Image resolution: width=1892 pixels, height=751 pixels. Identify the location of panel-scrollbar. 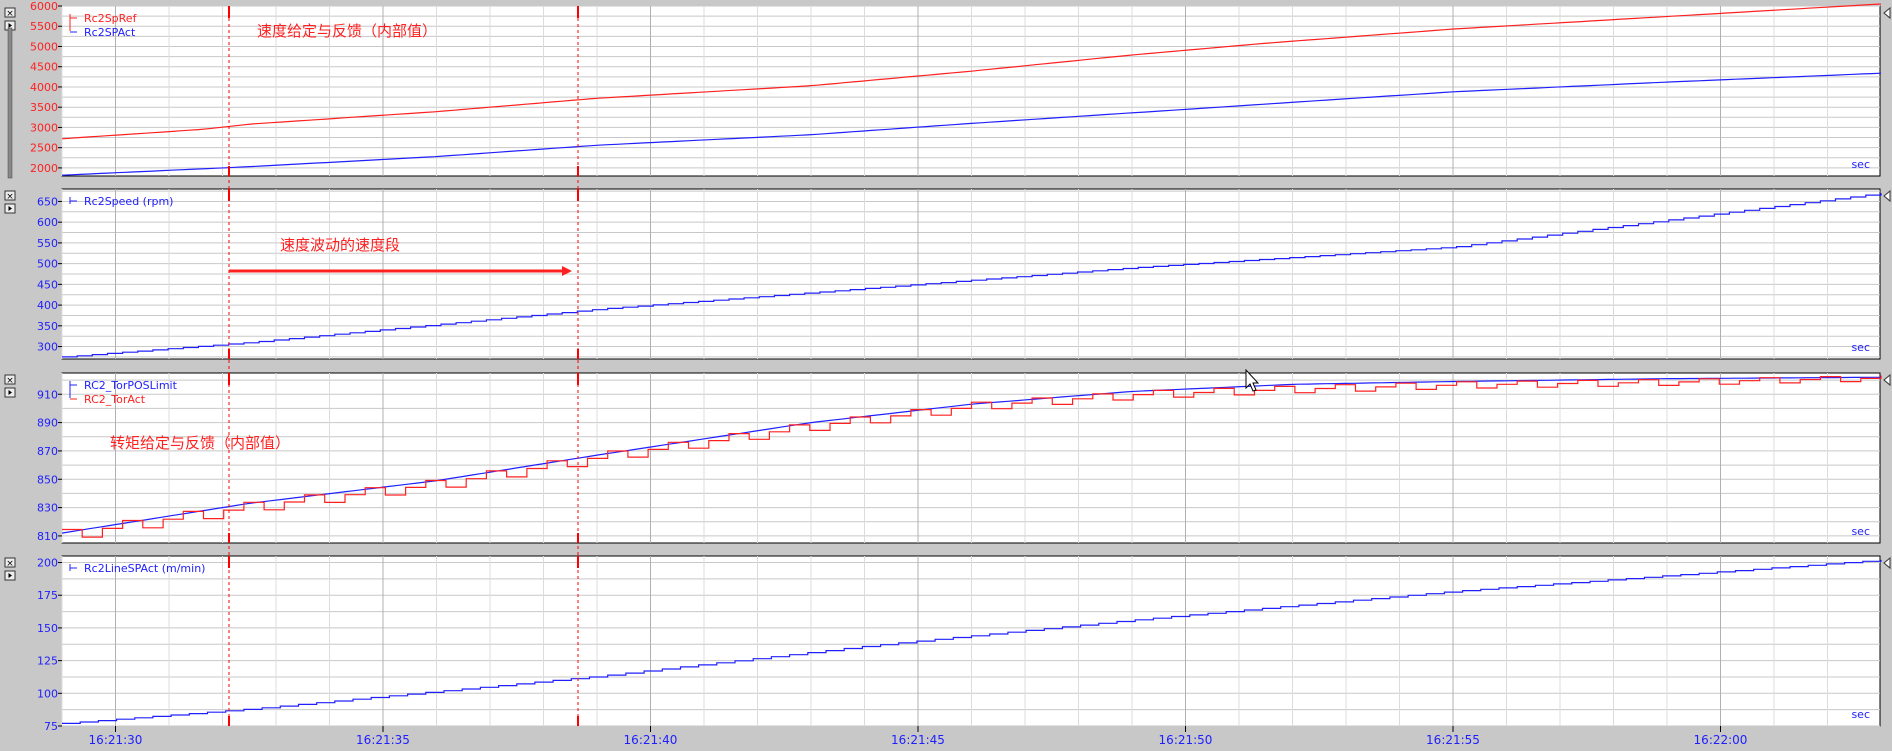
(10, 103).